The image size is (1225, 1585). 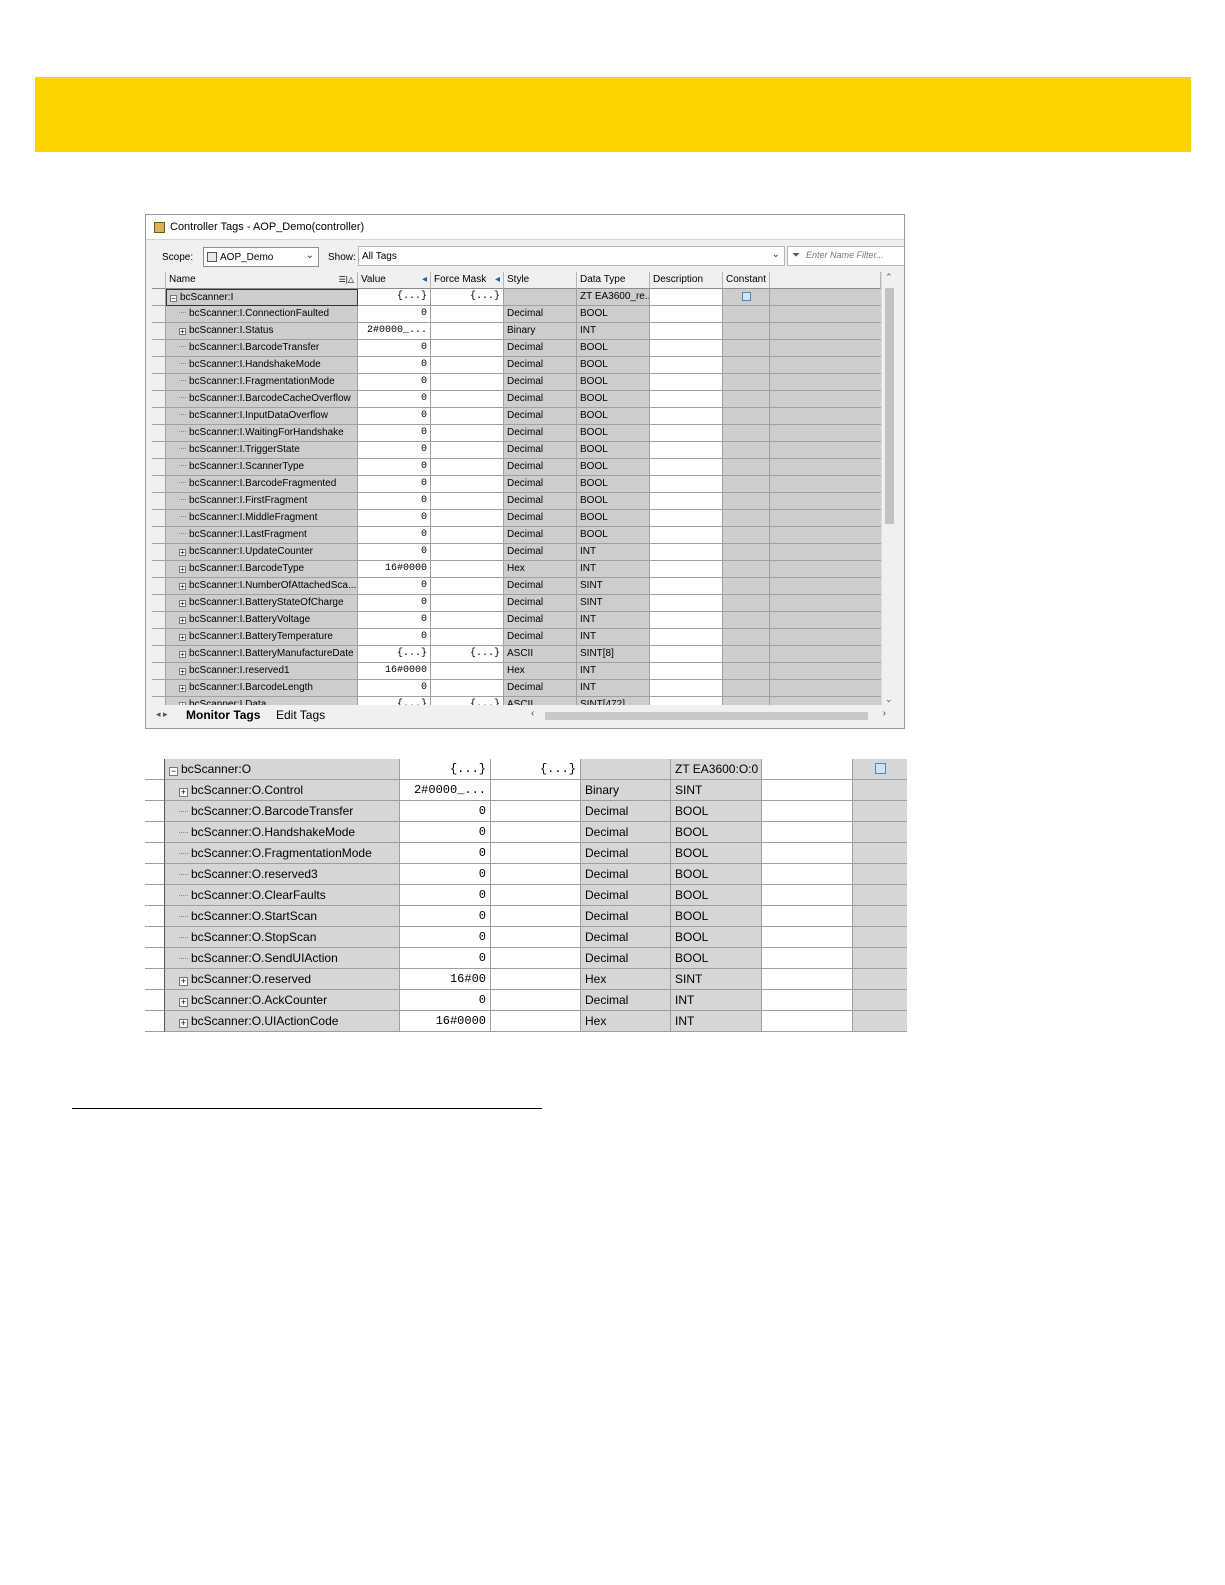 I want to click on data-type-cell: INT, so click(x=613, y=637).